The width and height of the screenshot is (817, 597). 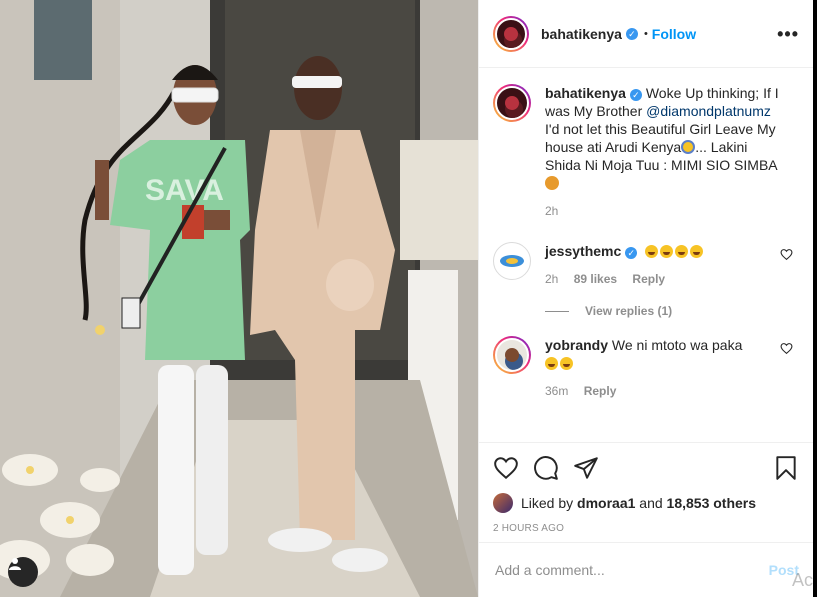 I want to click on liker-username: dmoraa1, so click(x=606, y=503).